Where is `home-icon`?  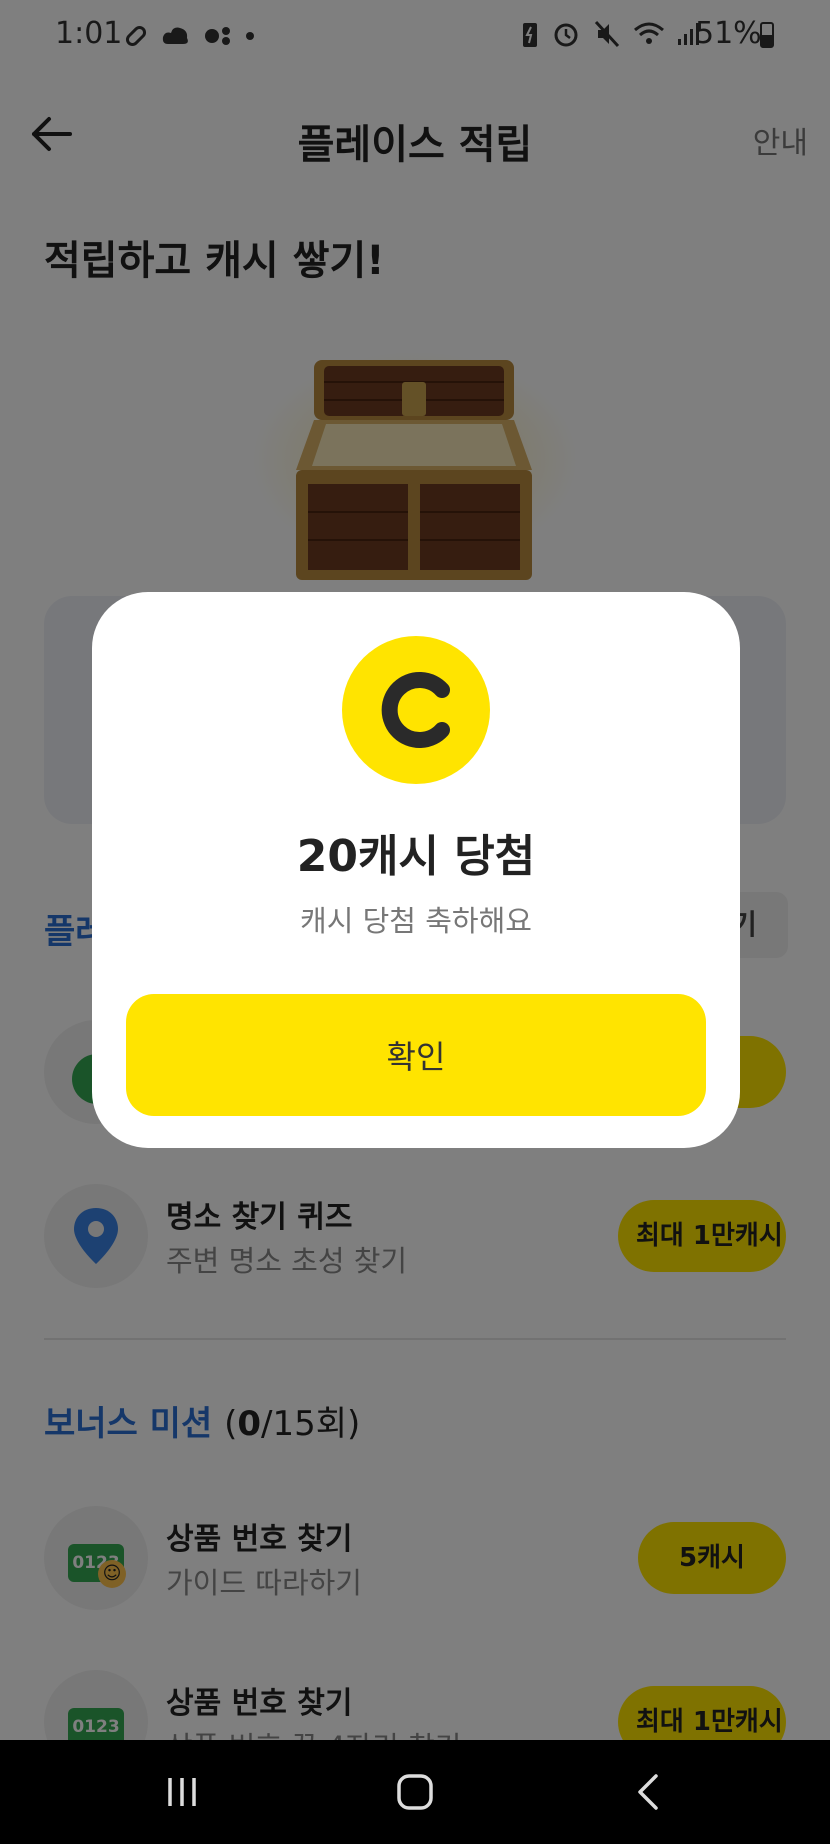
home-icon is located at coordinates (415, 1792).